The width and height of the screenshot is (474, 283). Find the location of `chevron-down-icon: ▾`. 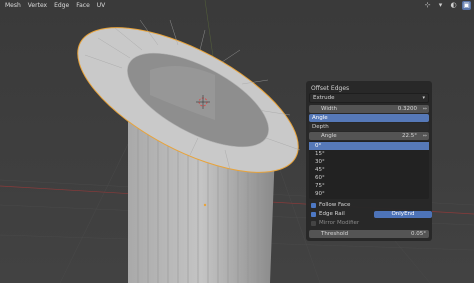

chevron-down-icon: ▾ is located at coordinates (423, 98).